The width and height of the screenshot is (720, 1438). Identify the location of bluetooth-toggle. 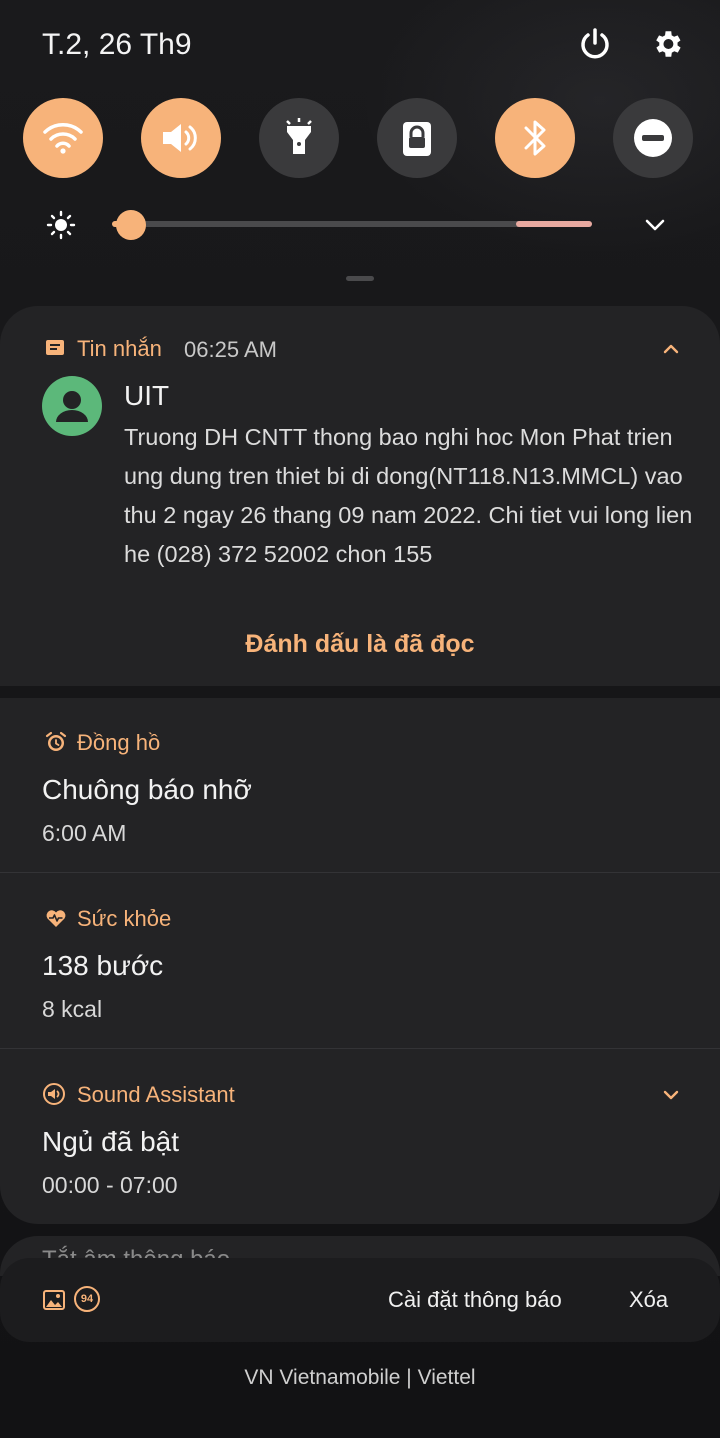
(535, 138).